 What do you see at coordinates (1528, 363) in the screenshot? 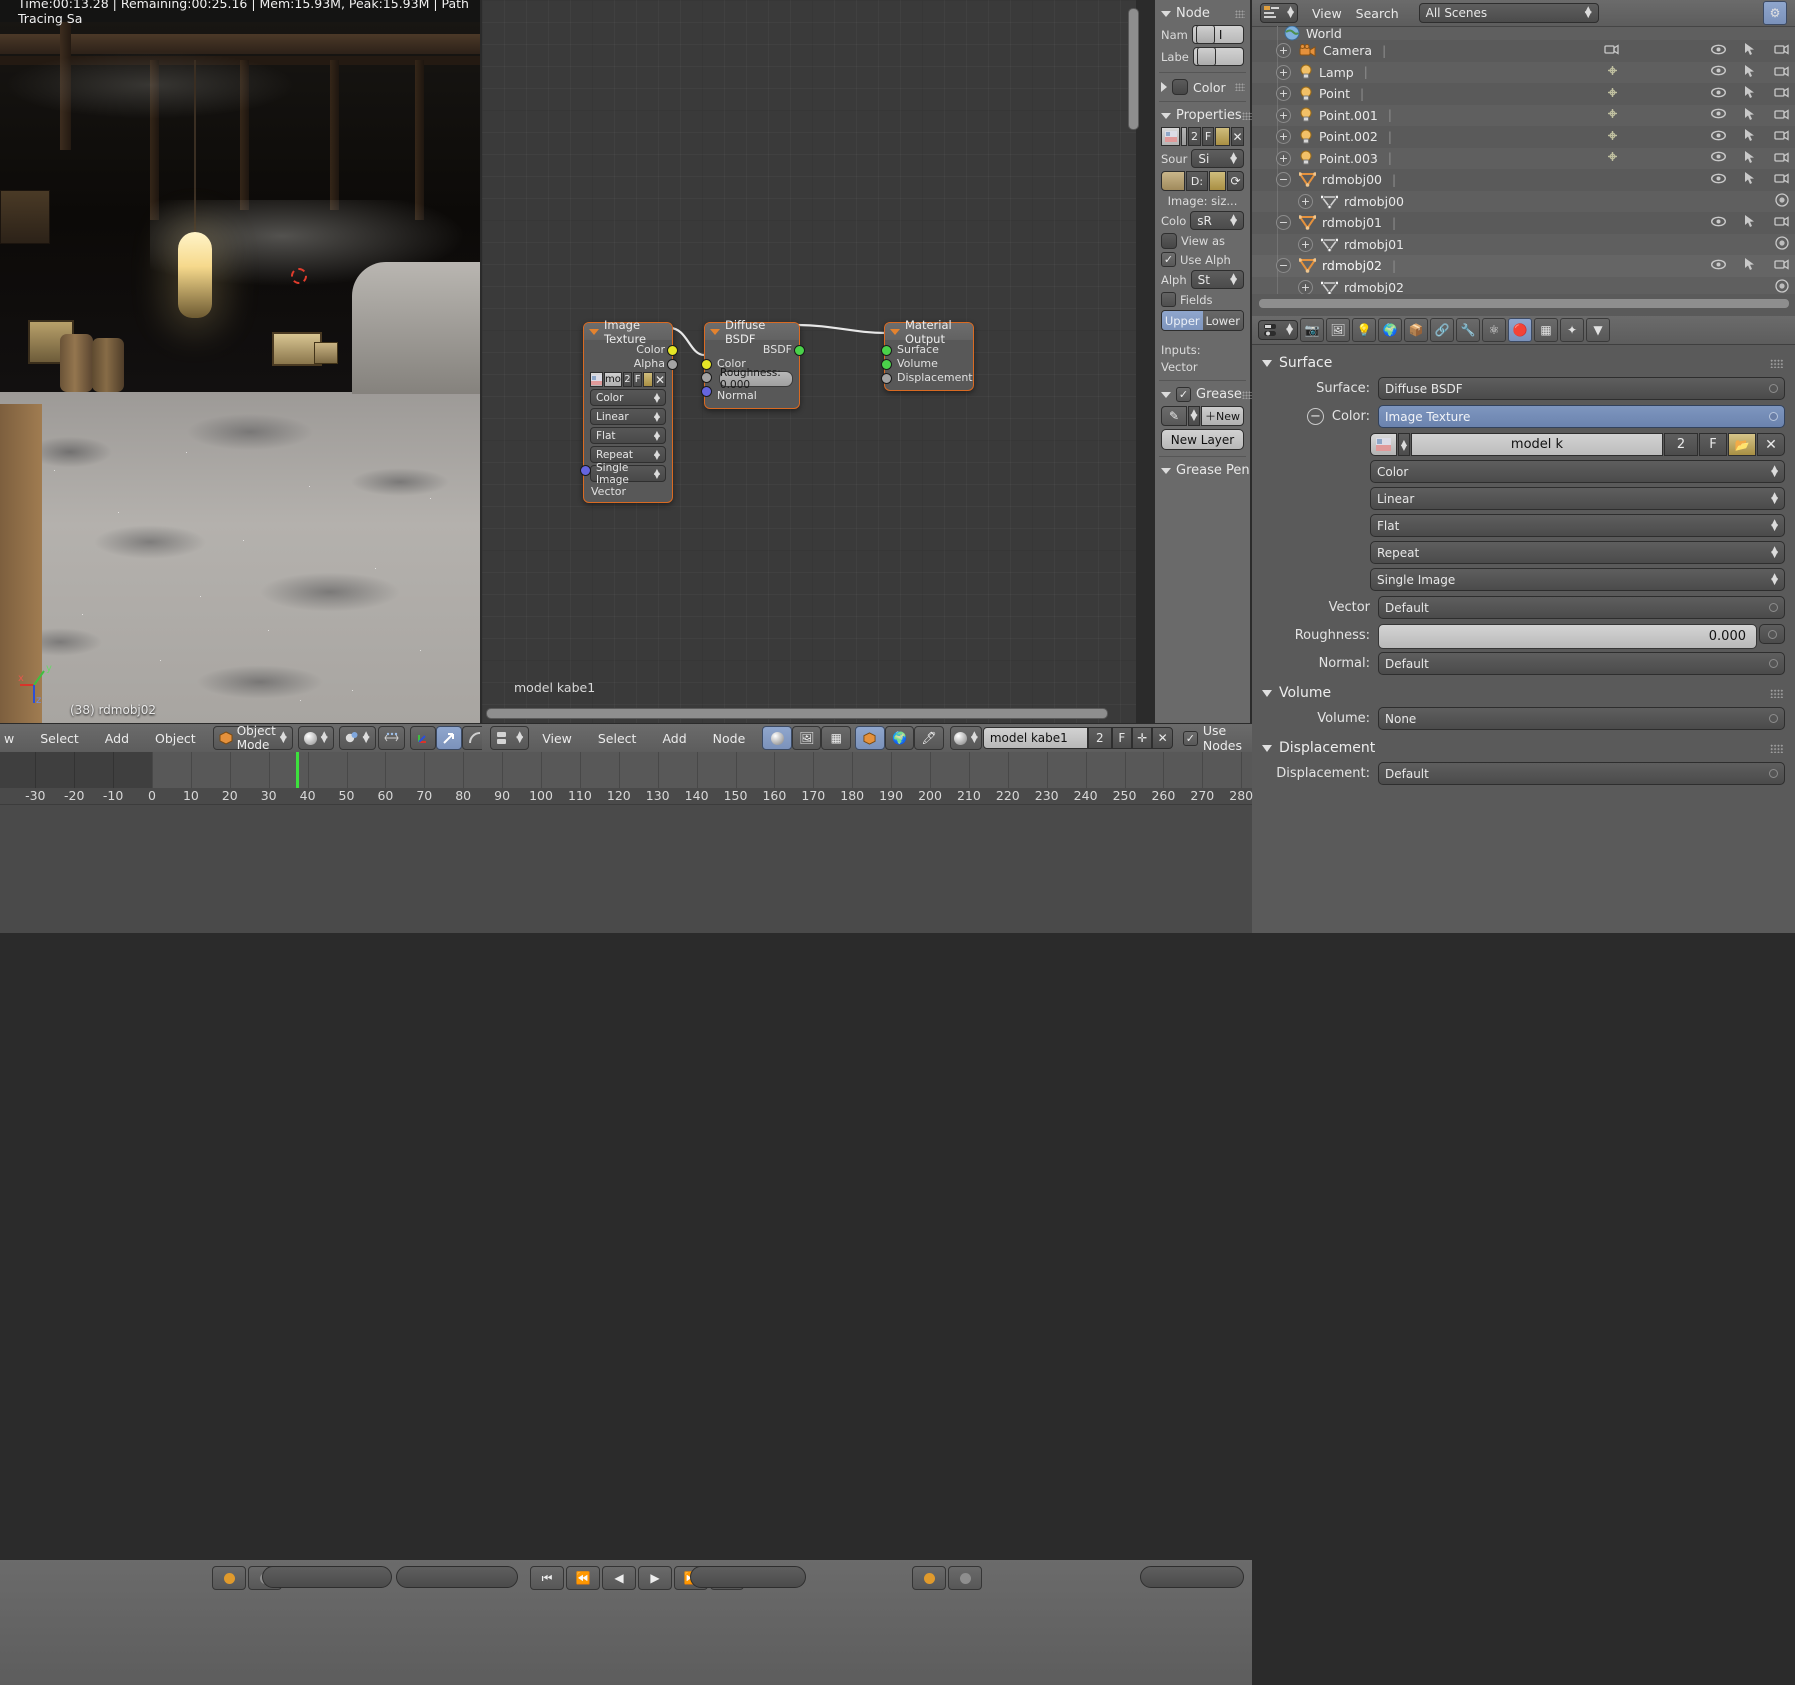
I see `surface-section-header: Surface` at bounding box center [1528, 363].